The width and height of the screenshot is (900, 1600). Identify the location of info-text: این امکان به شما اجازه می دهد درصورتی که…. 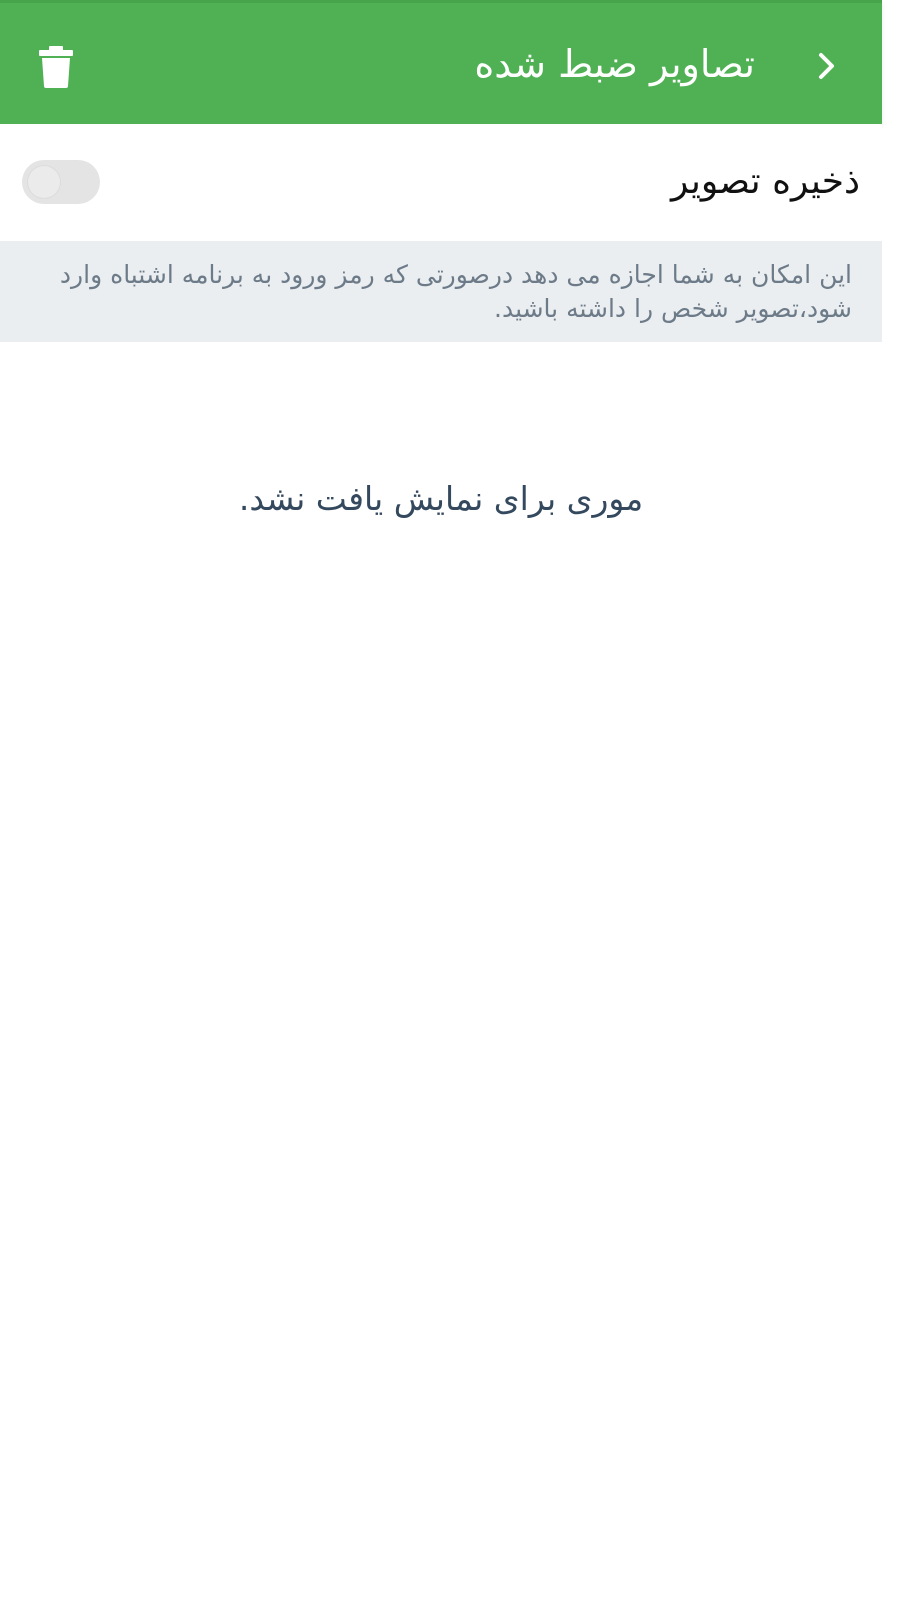
(455, 291).